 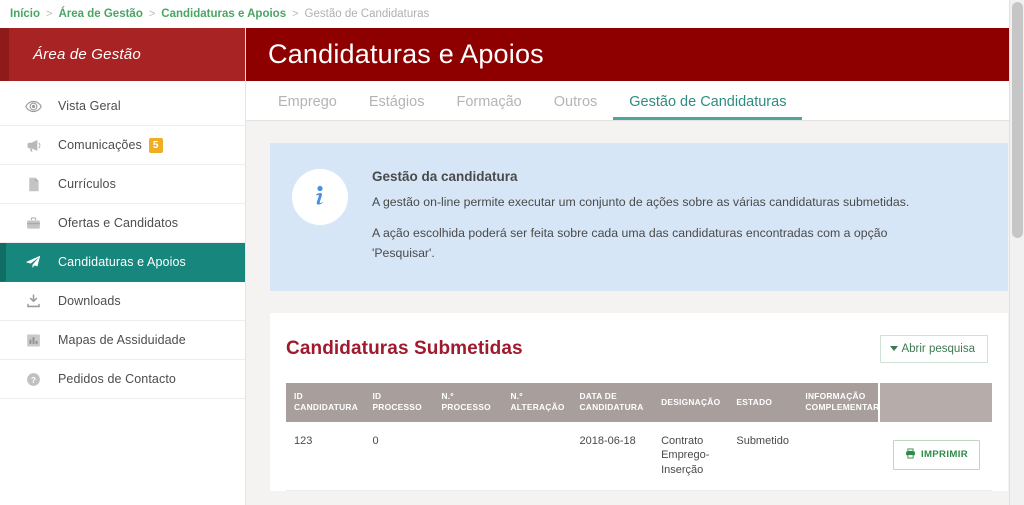 What do you see at coordinates (25, 14) in the screenshot?
I see `breadcrumb-item-inicio: Início` at bounding box center [25, 14].